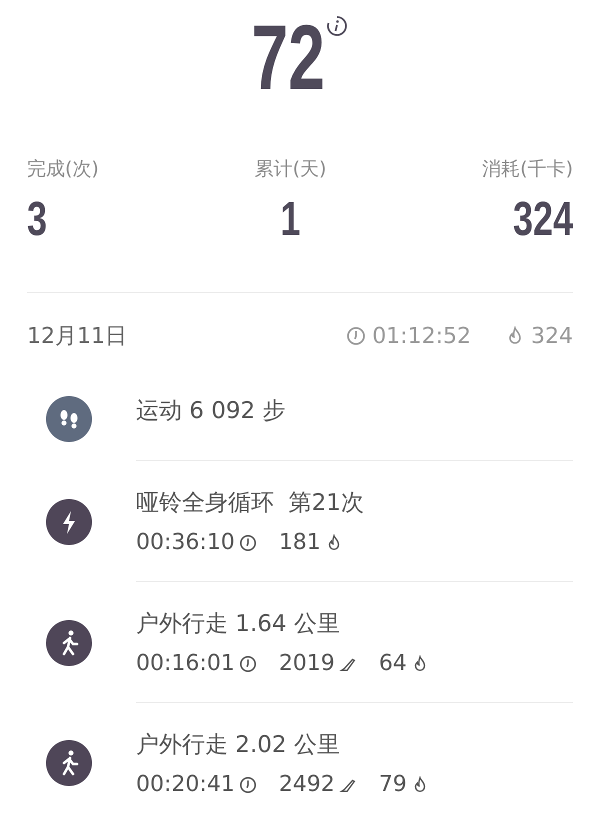 The image size is (600, 838). Describe the element at coordinates (552, 336) in the screenshot. I see `day-calories: 324` at that location.